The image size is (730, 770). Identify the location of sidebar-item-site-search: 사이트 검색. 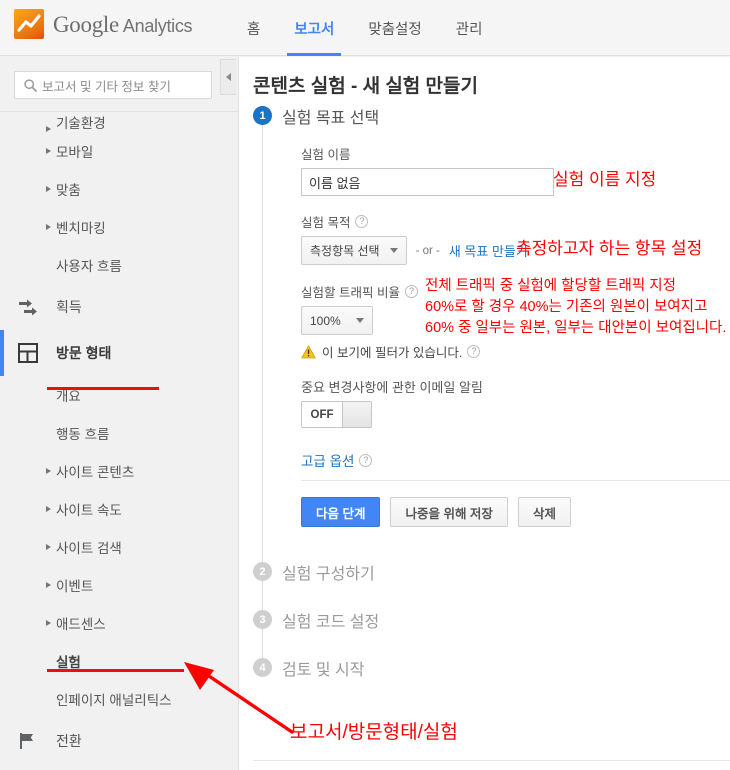
(119, 547).